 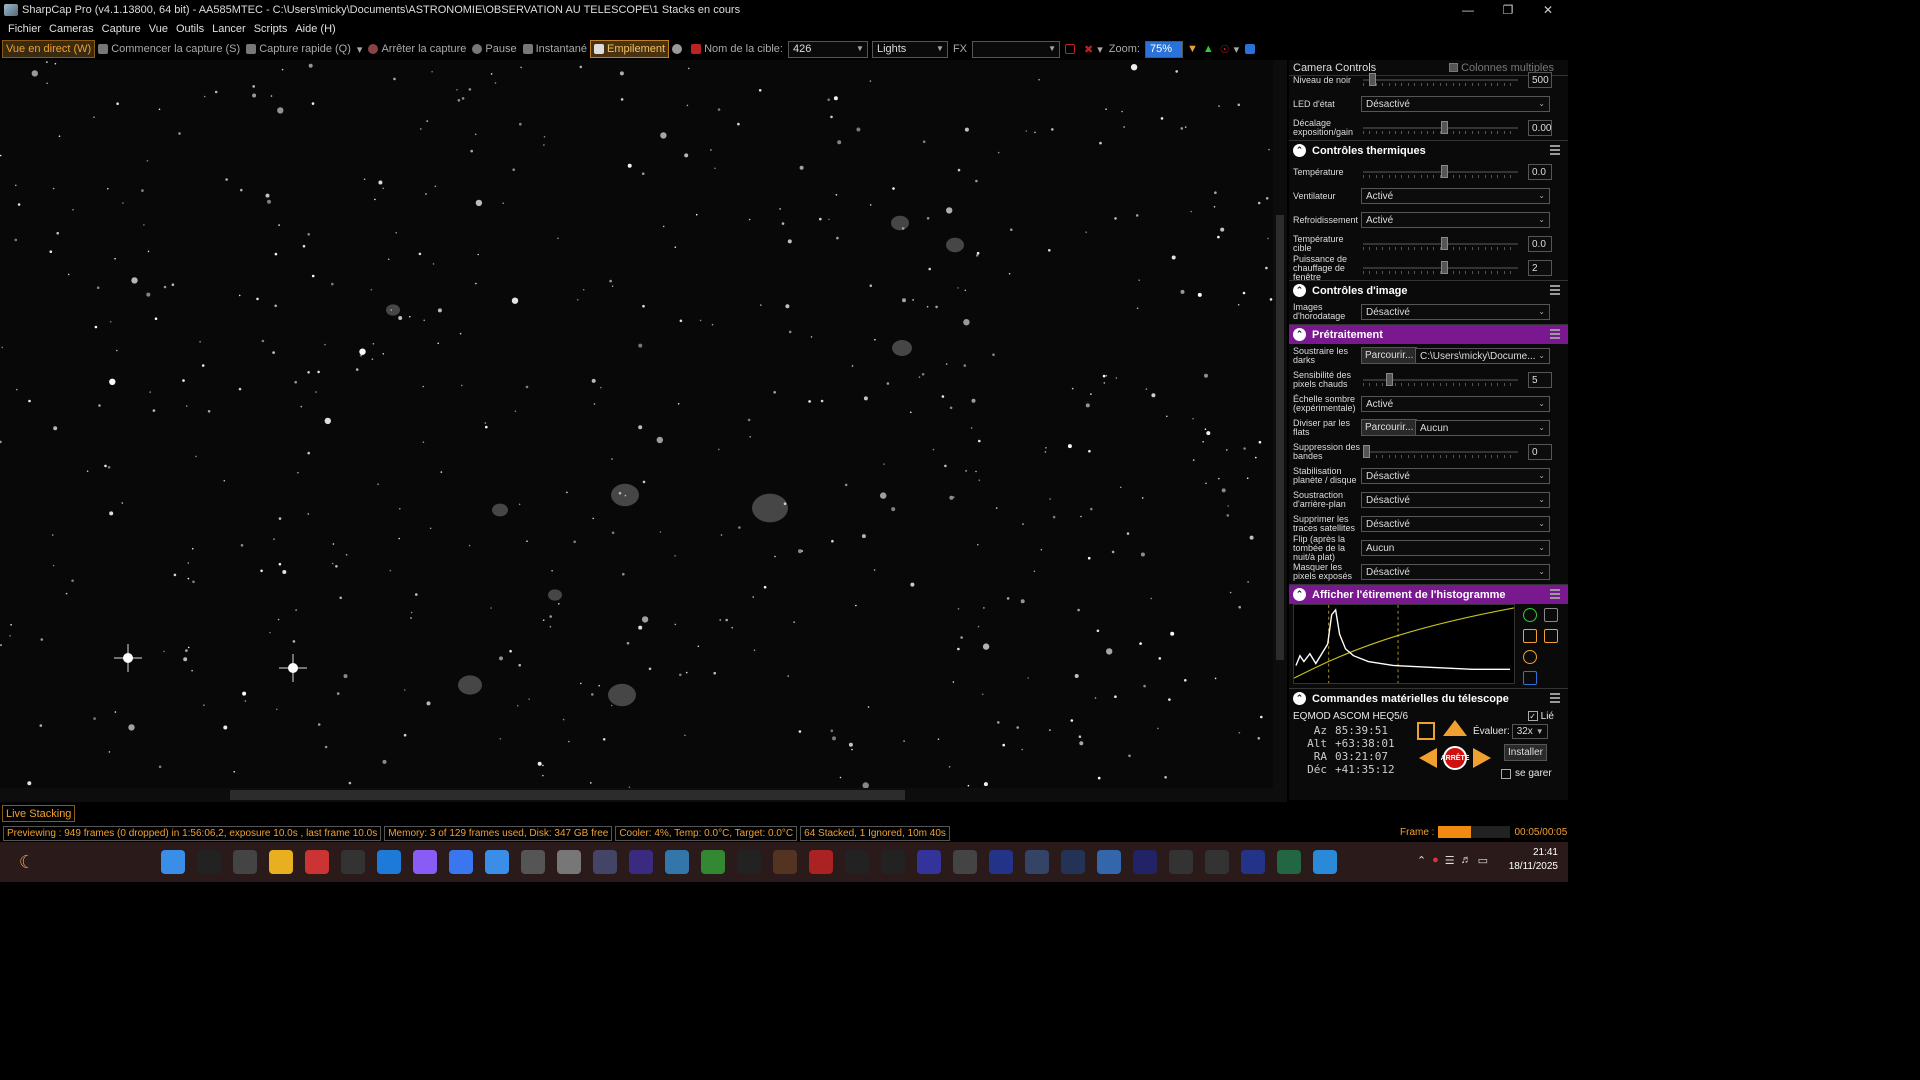 What do you see at coordinates (1455, 572) in the screenshot?
I see `masquer-les-pixels-exposes-dropdown: Désactivé ⌄` at bounding box center [1455, 572].